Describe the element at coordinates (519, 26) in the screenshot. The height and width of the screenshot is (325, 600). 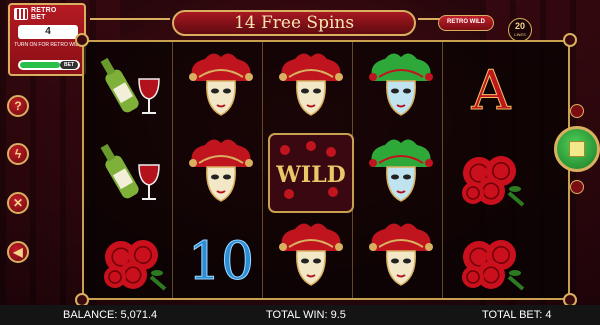
I see `lines-count: 20` at that location.